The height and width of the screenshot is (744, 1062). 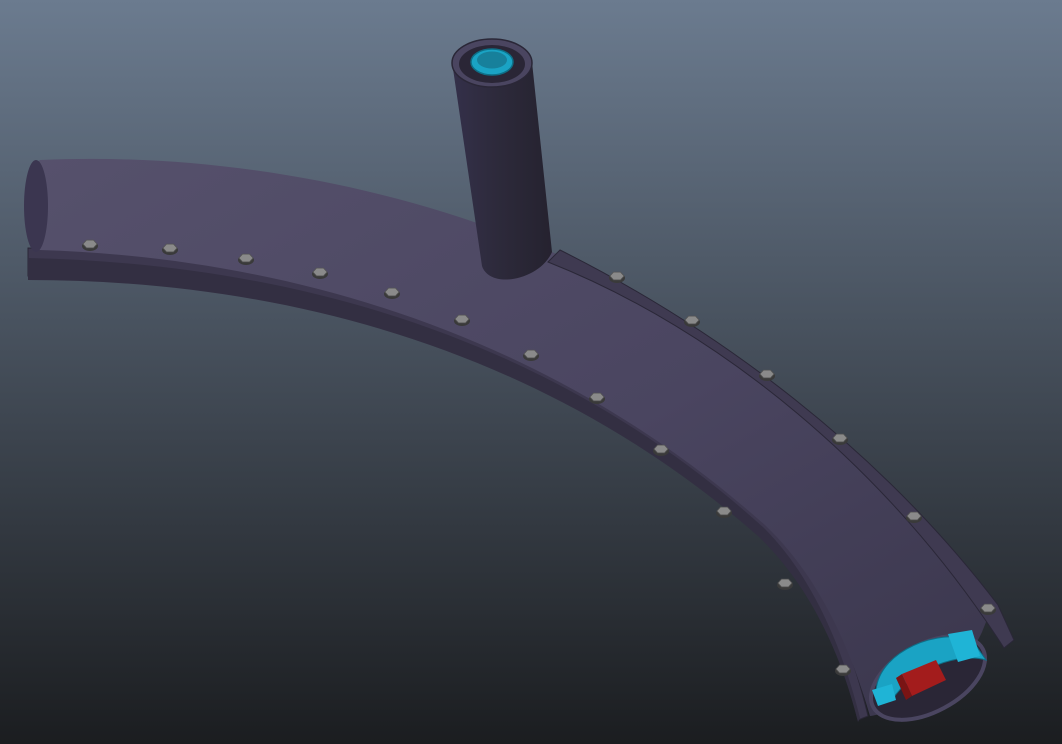 I want to click on pipe-end-cap-left, so click(x=36, y=206).